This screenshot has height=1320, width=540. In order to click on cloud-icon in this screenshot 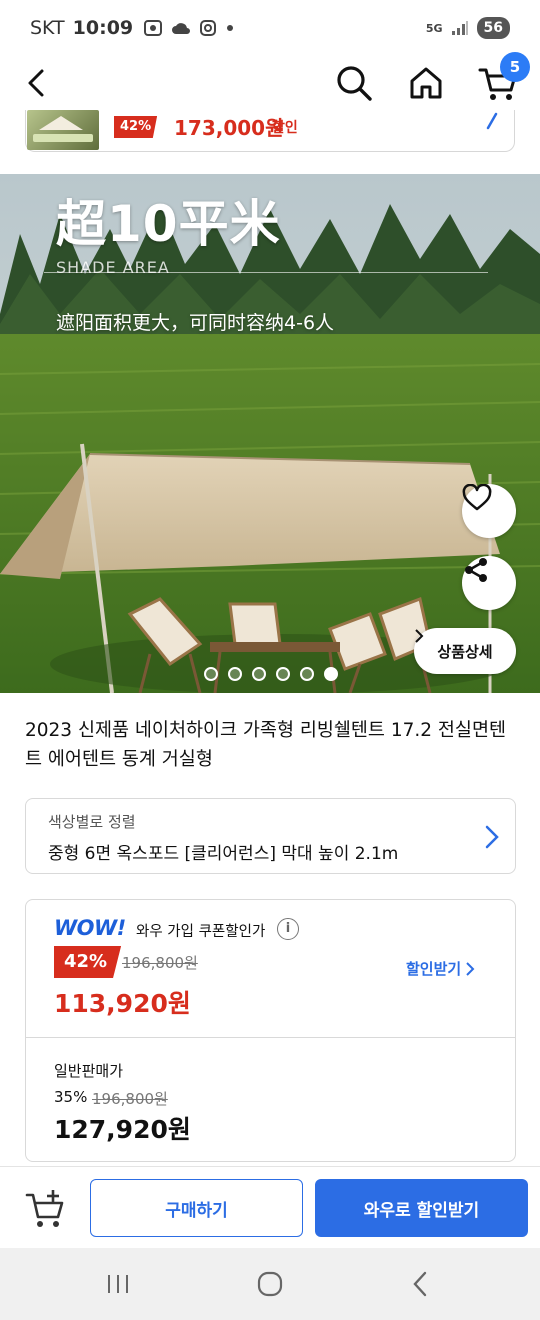, I will do `click(181, 28)`.